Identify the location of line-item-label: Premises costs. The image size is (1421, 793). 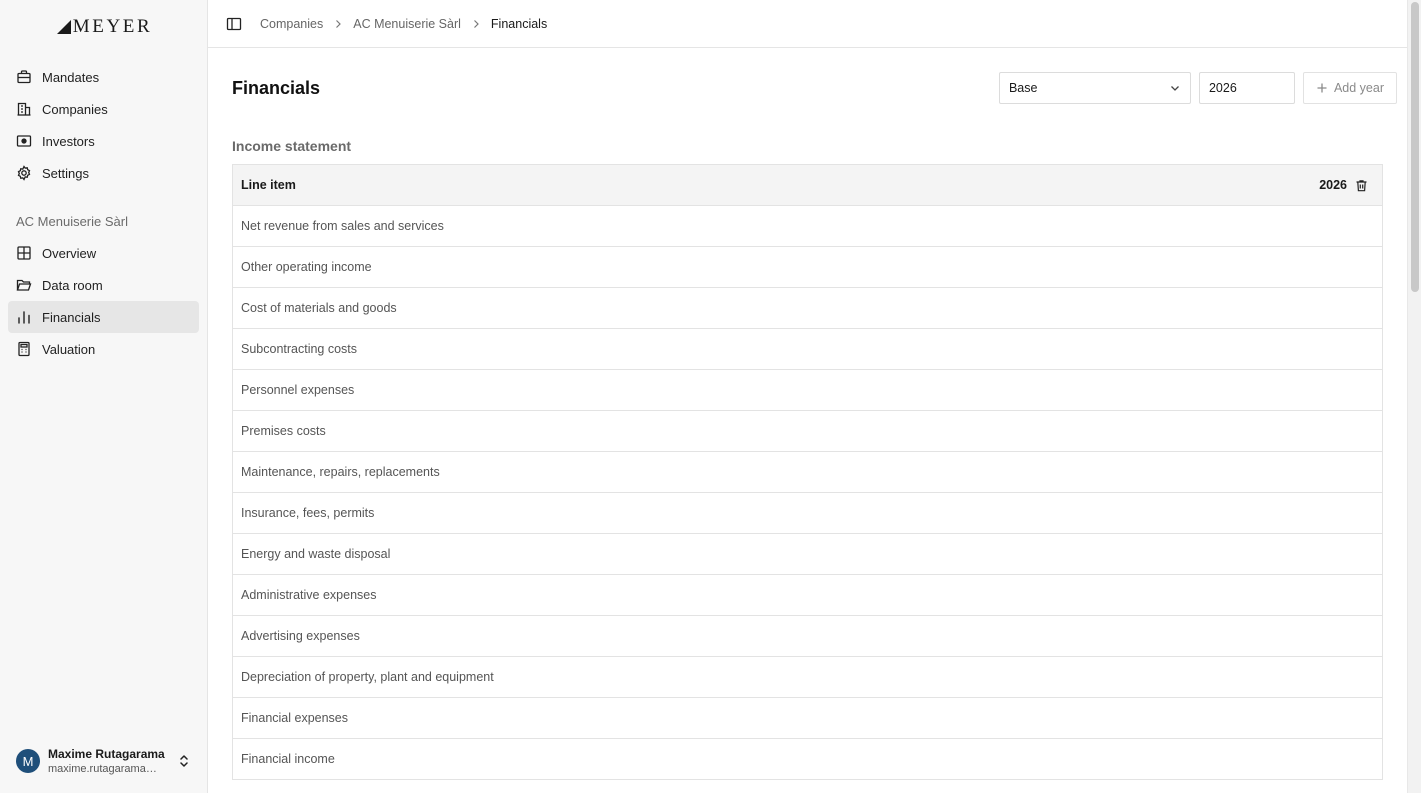
(283, 431).